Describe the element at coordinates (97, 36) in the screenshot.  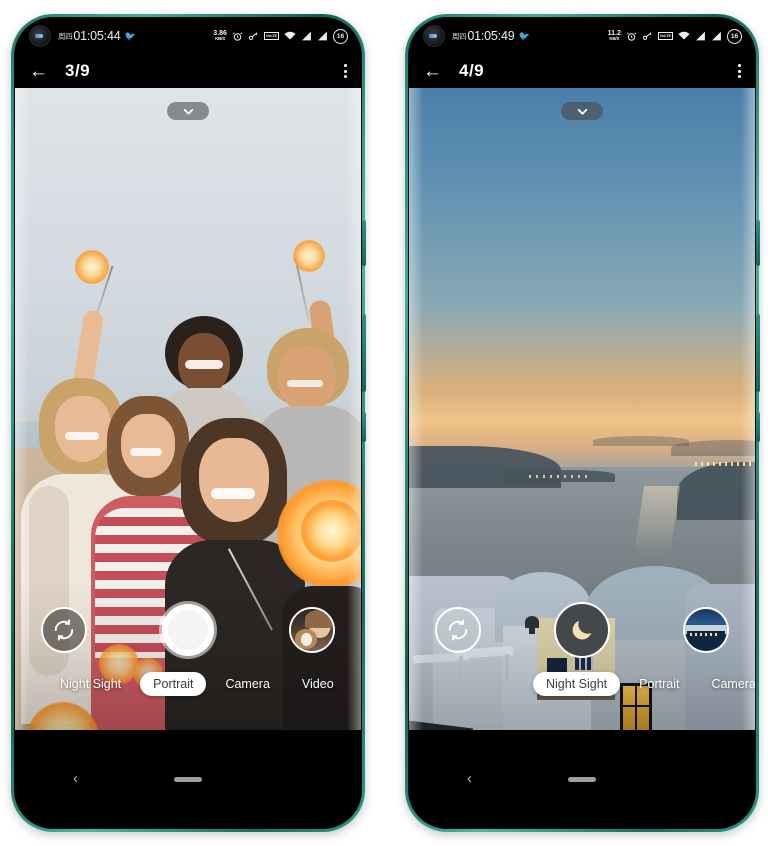
I see `status-clock: 01:05:44` at that location.